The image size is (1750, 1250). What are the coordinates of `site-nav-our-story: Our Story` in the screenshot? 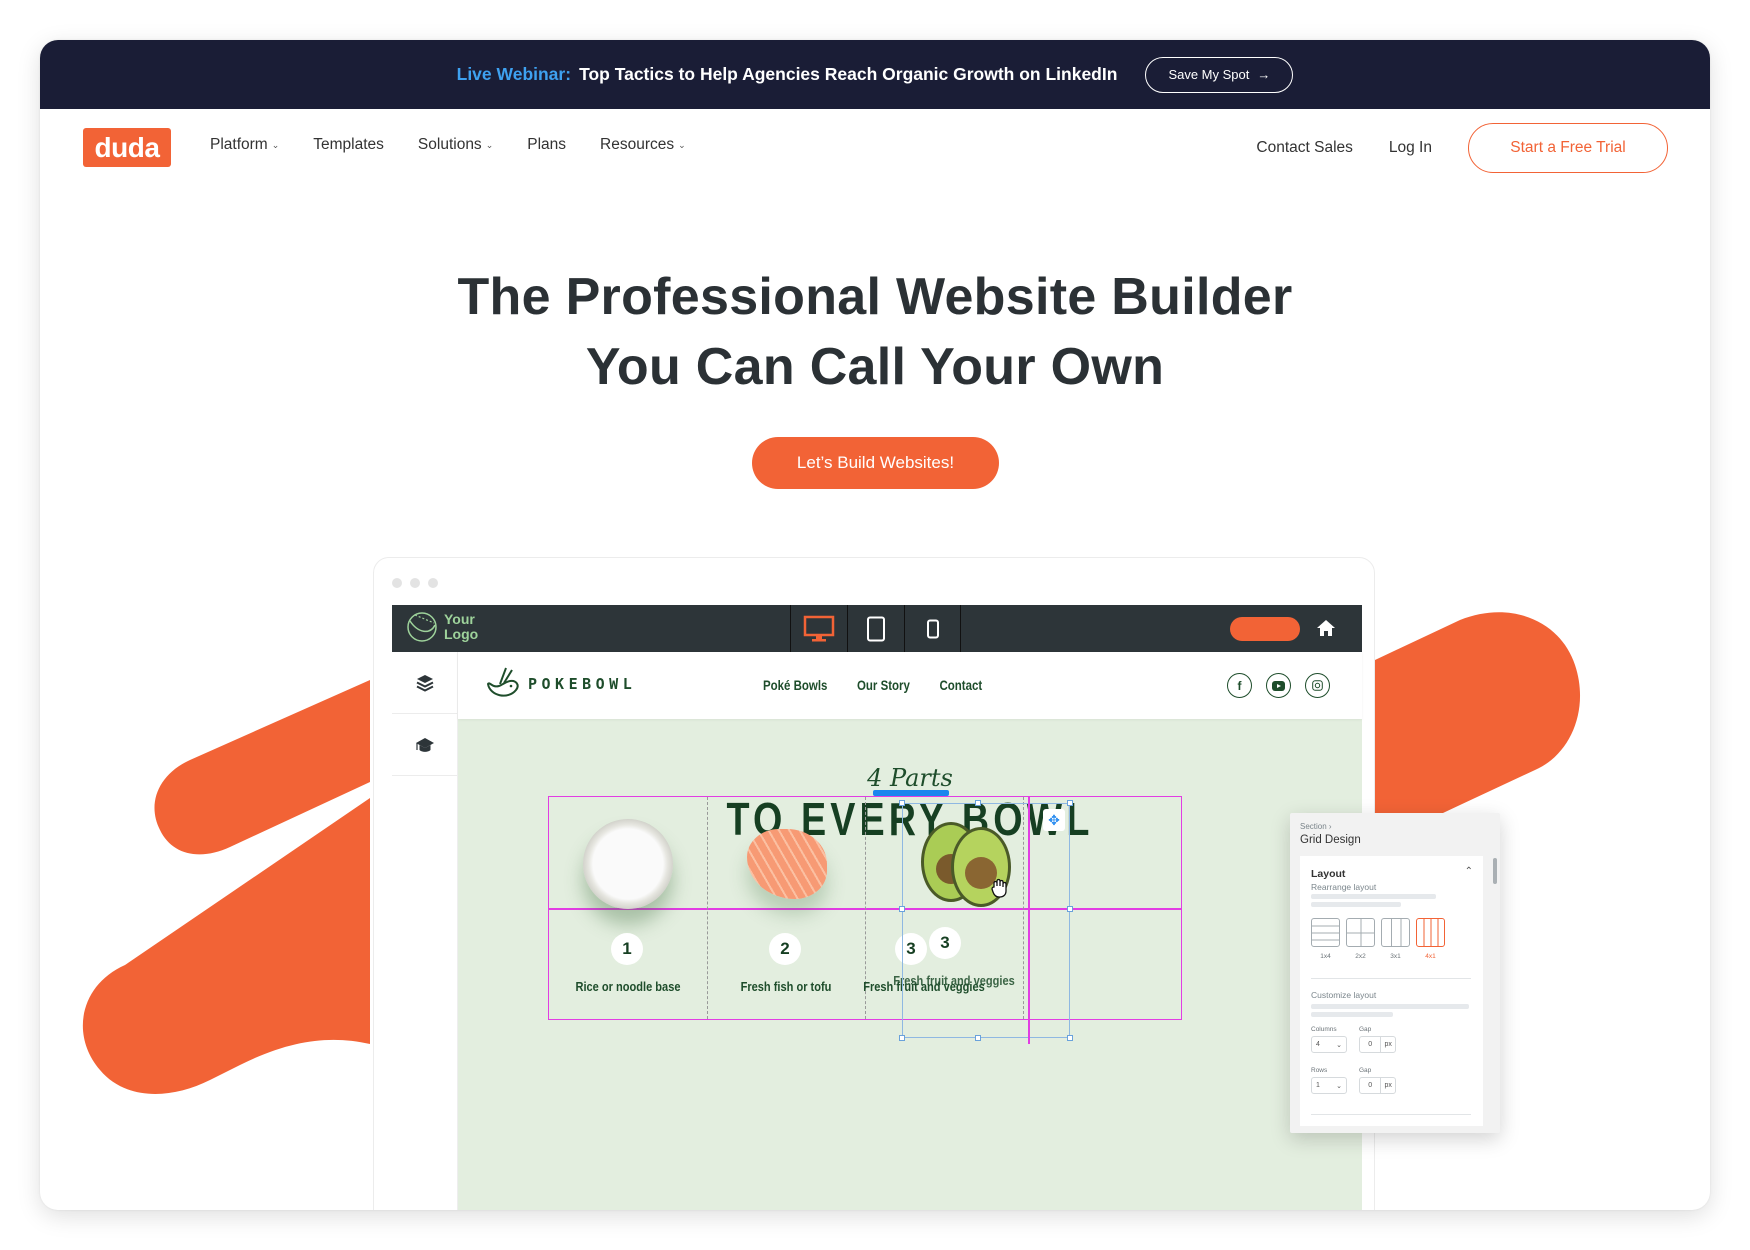 It's located at (883, 685).